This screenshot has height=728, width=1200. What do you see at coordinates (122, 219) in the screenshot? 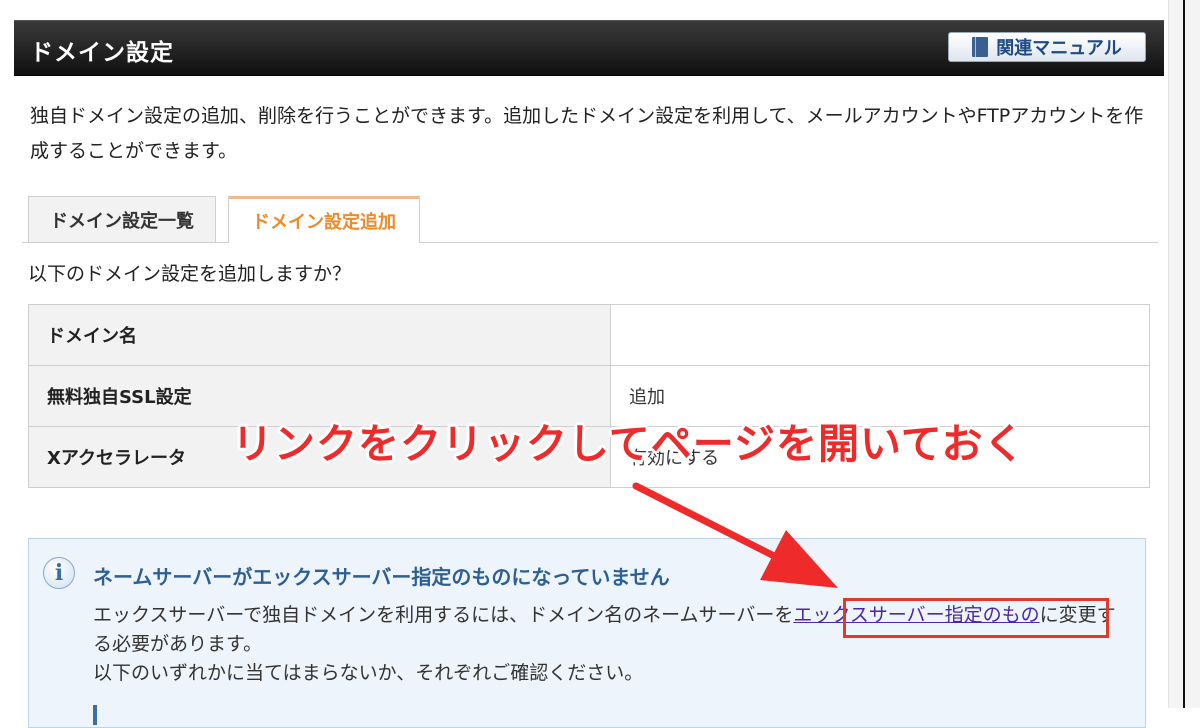
I see `tab-domain-list: ドメイン設定一覧` at bounding box center [122, 219].